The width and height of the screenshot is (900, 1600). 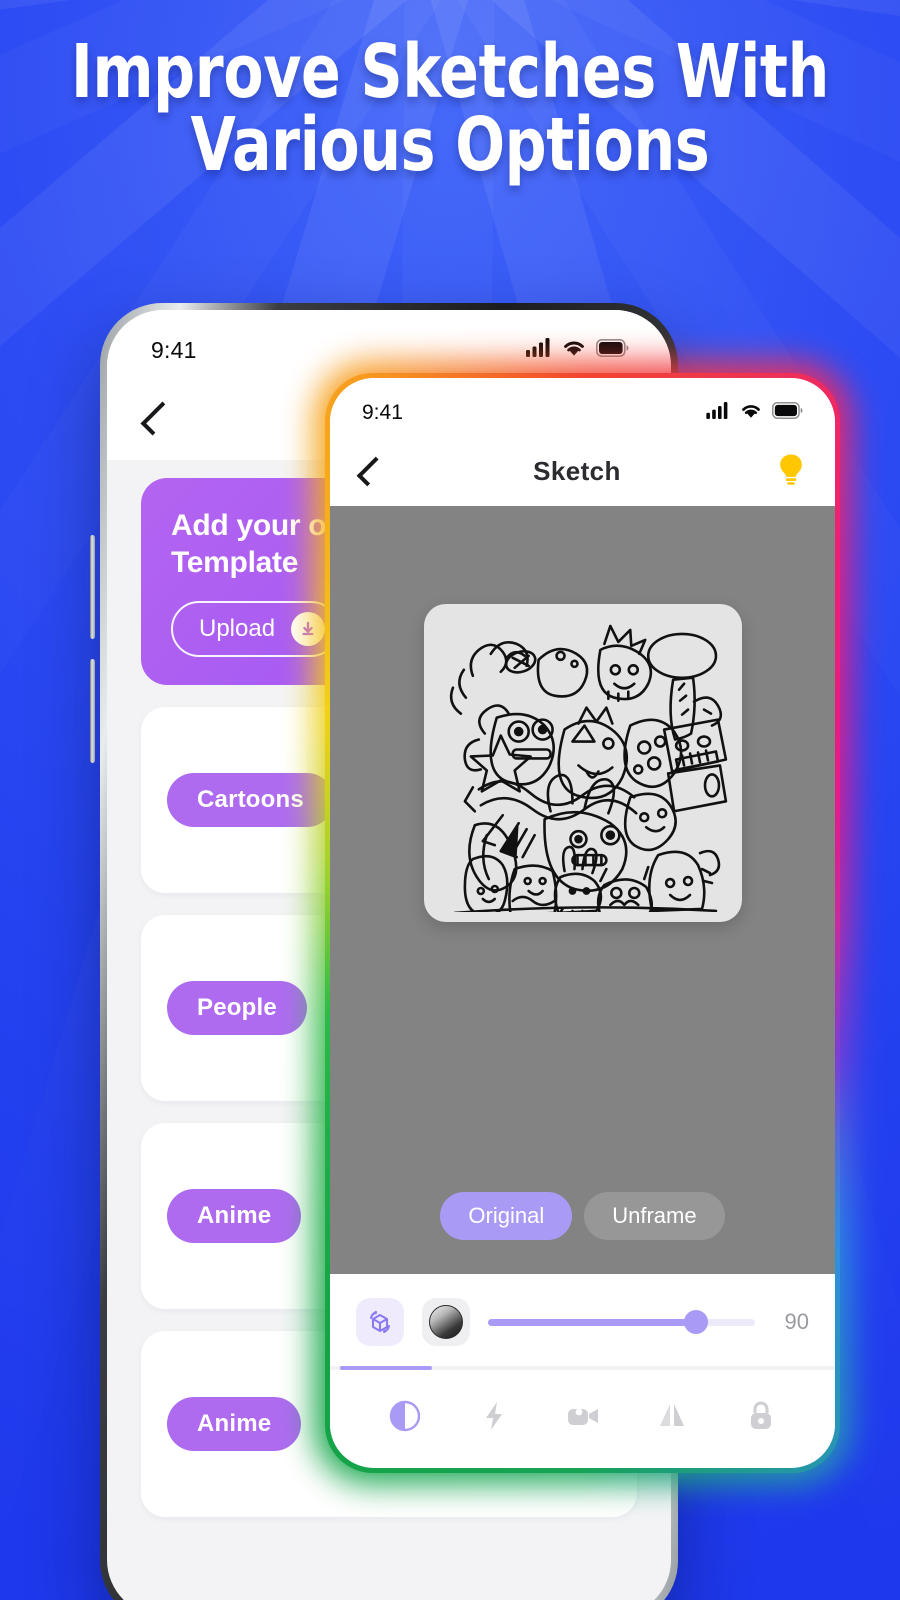 I want to click on gradient-circle-icon, so click(x=446, y=1322).